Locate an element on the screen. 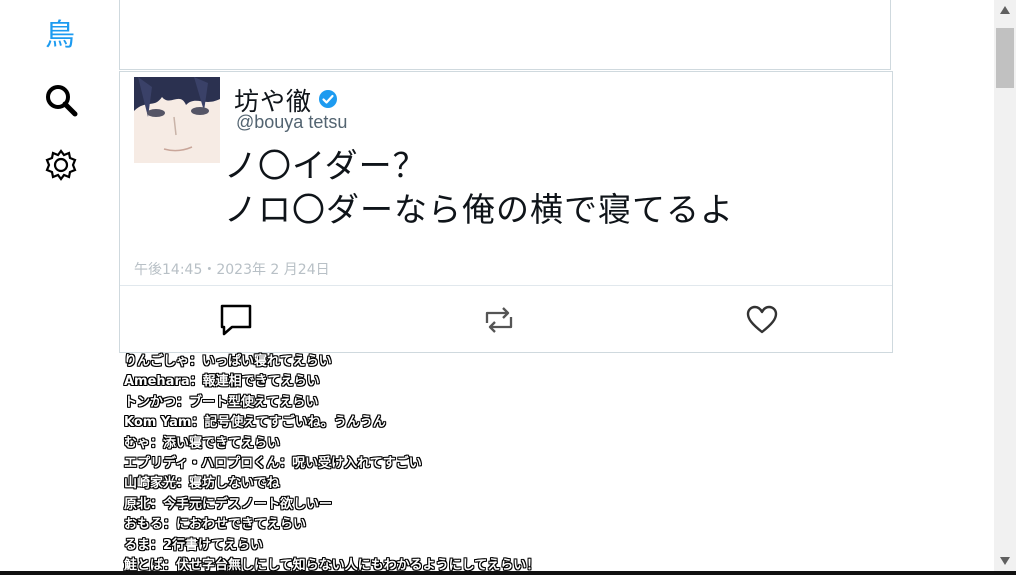 Image resolution: width=1016 pixels, height=575 pixels. comment-line: 原北：今手元にデスノート欲しいー is located at coordinates (228, 504).